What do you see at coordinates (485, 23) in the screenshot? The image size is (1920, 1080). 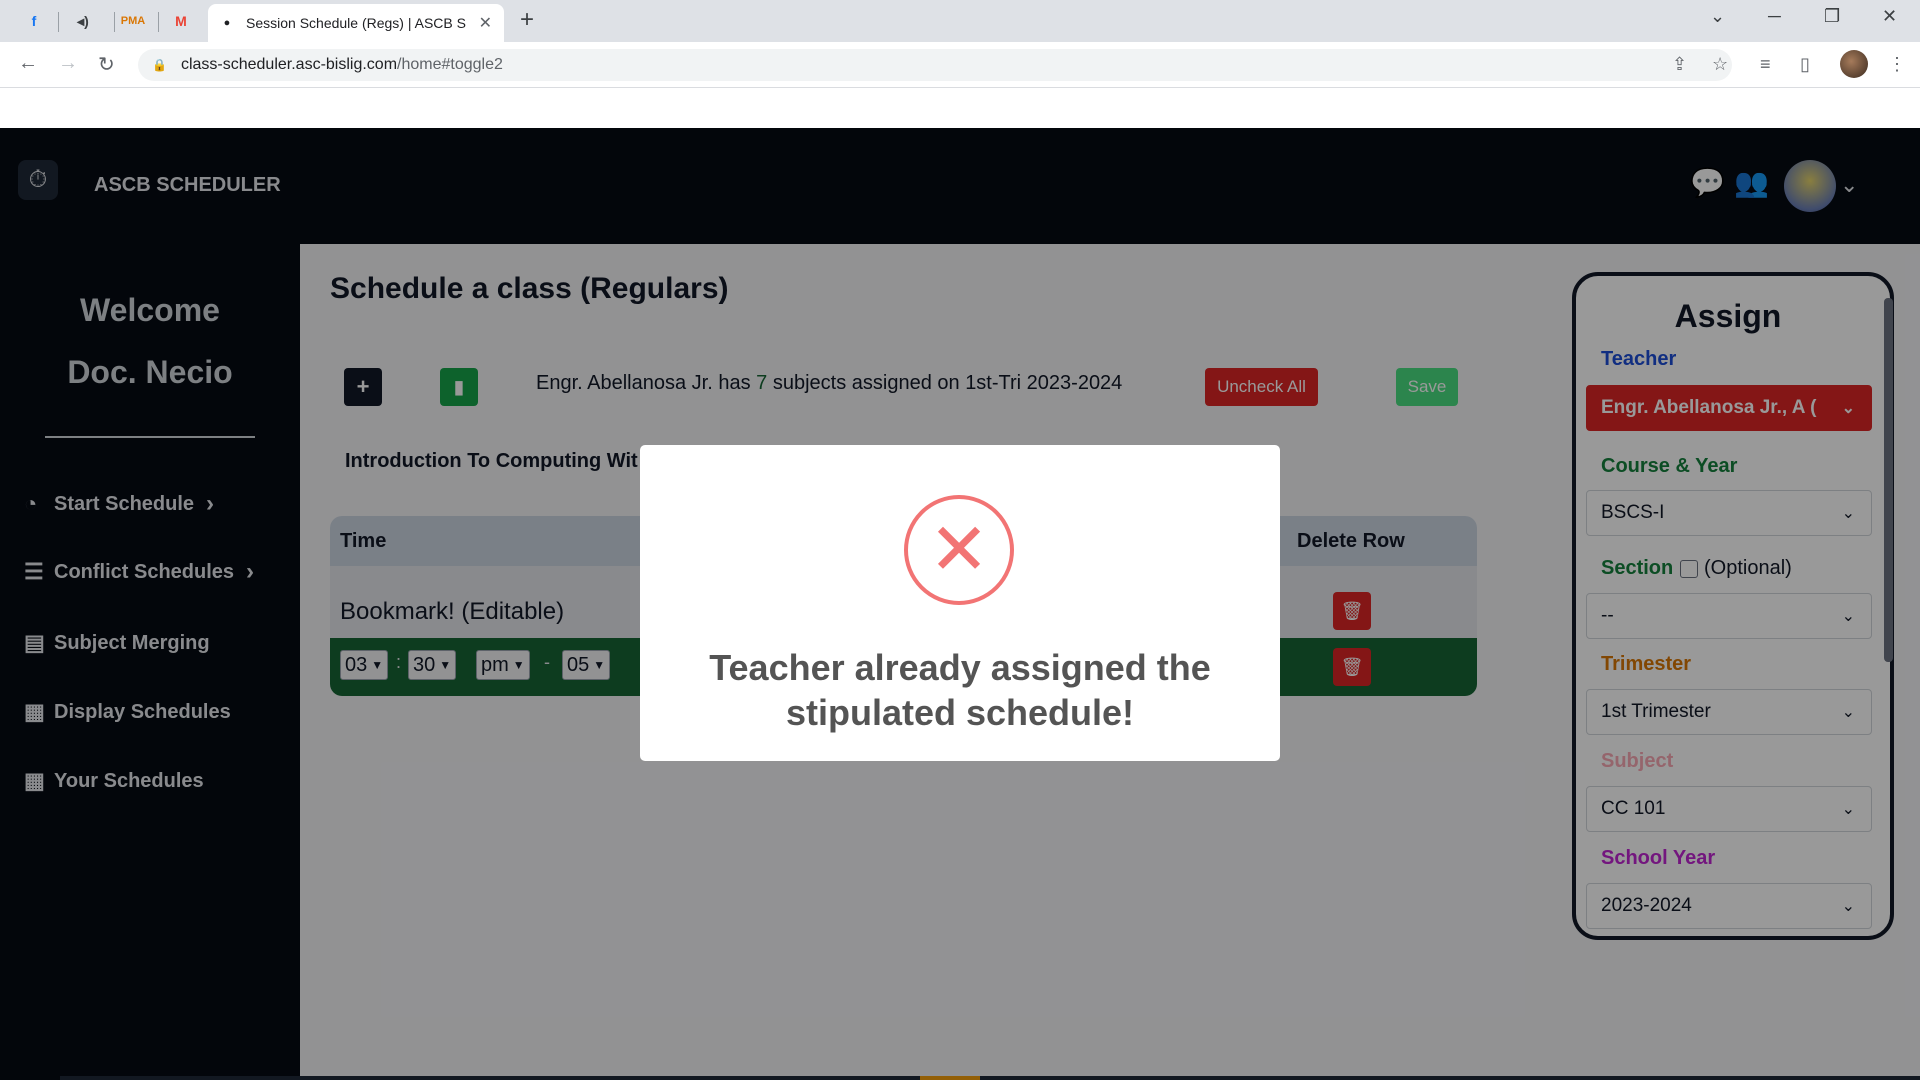 I see `close-tab-icon: ✕` at bounding box center [485, 23].